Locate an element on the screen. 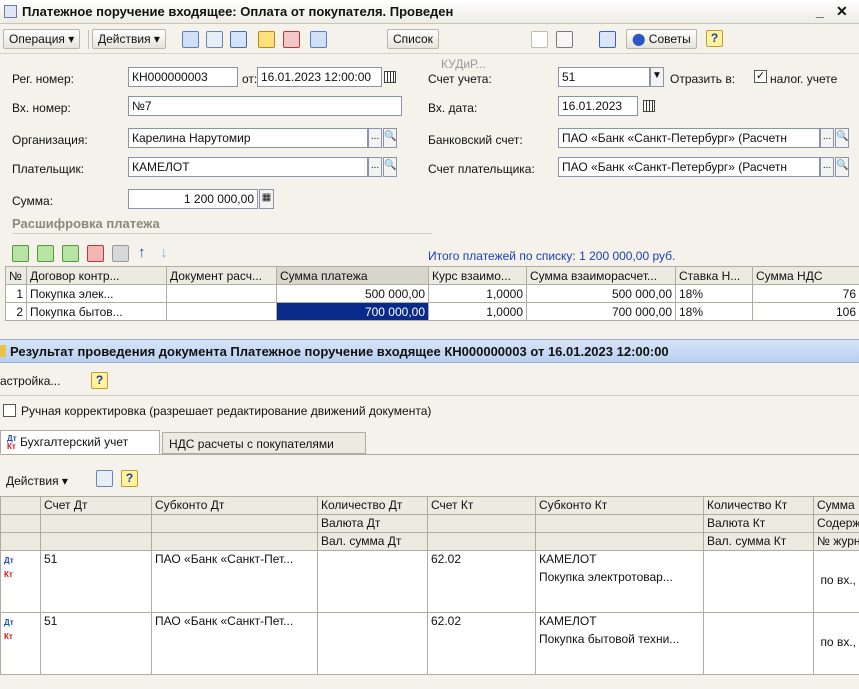 This screenshot has height=689, width=859. tips-button: ⬤ Советы is located at coordinates (661, 39).